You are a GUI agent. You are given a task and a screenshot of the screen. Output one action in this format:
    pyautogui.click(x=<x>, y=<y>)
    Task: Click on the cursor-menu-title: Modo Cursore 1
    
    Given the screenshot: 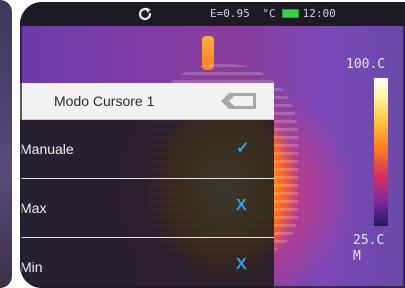 What is the action you would take?
    pyautogui.click(x=104, y=101)
    